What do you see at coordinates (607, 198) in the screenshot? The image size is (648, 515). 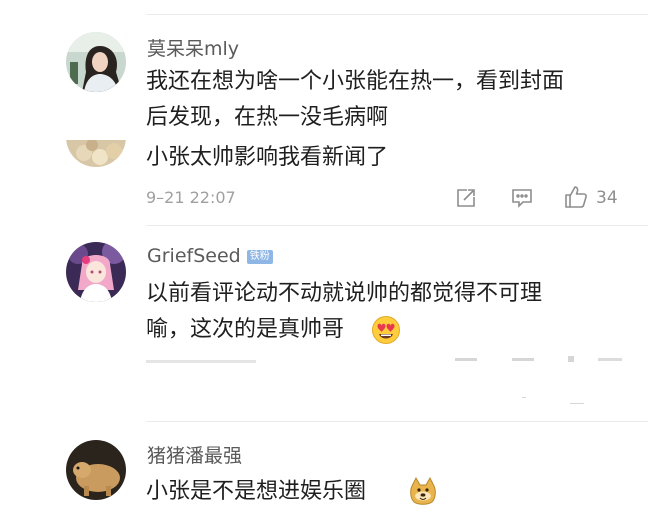 I see `like-count: 34` at bounding box center [607, 198].